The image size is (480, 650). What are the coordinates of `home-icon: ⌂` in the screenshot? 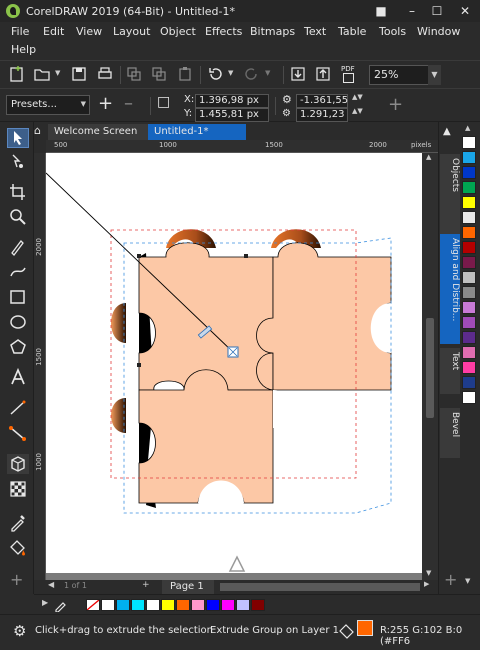 It's located at (41, 132).